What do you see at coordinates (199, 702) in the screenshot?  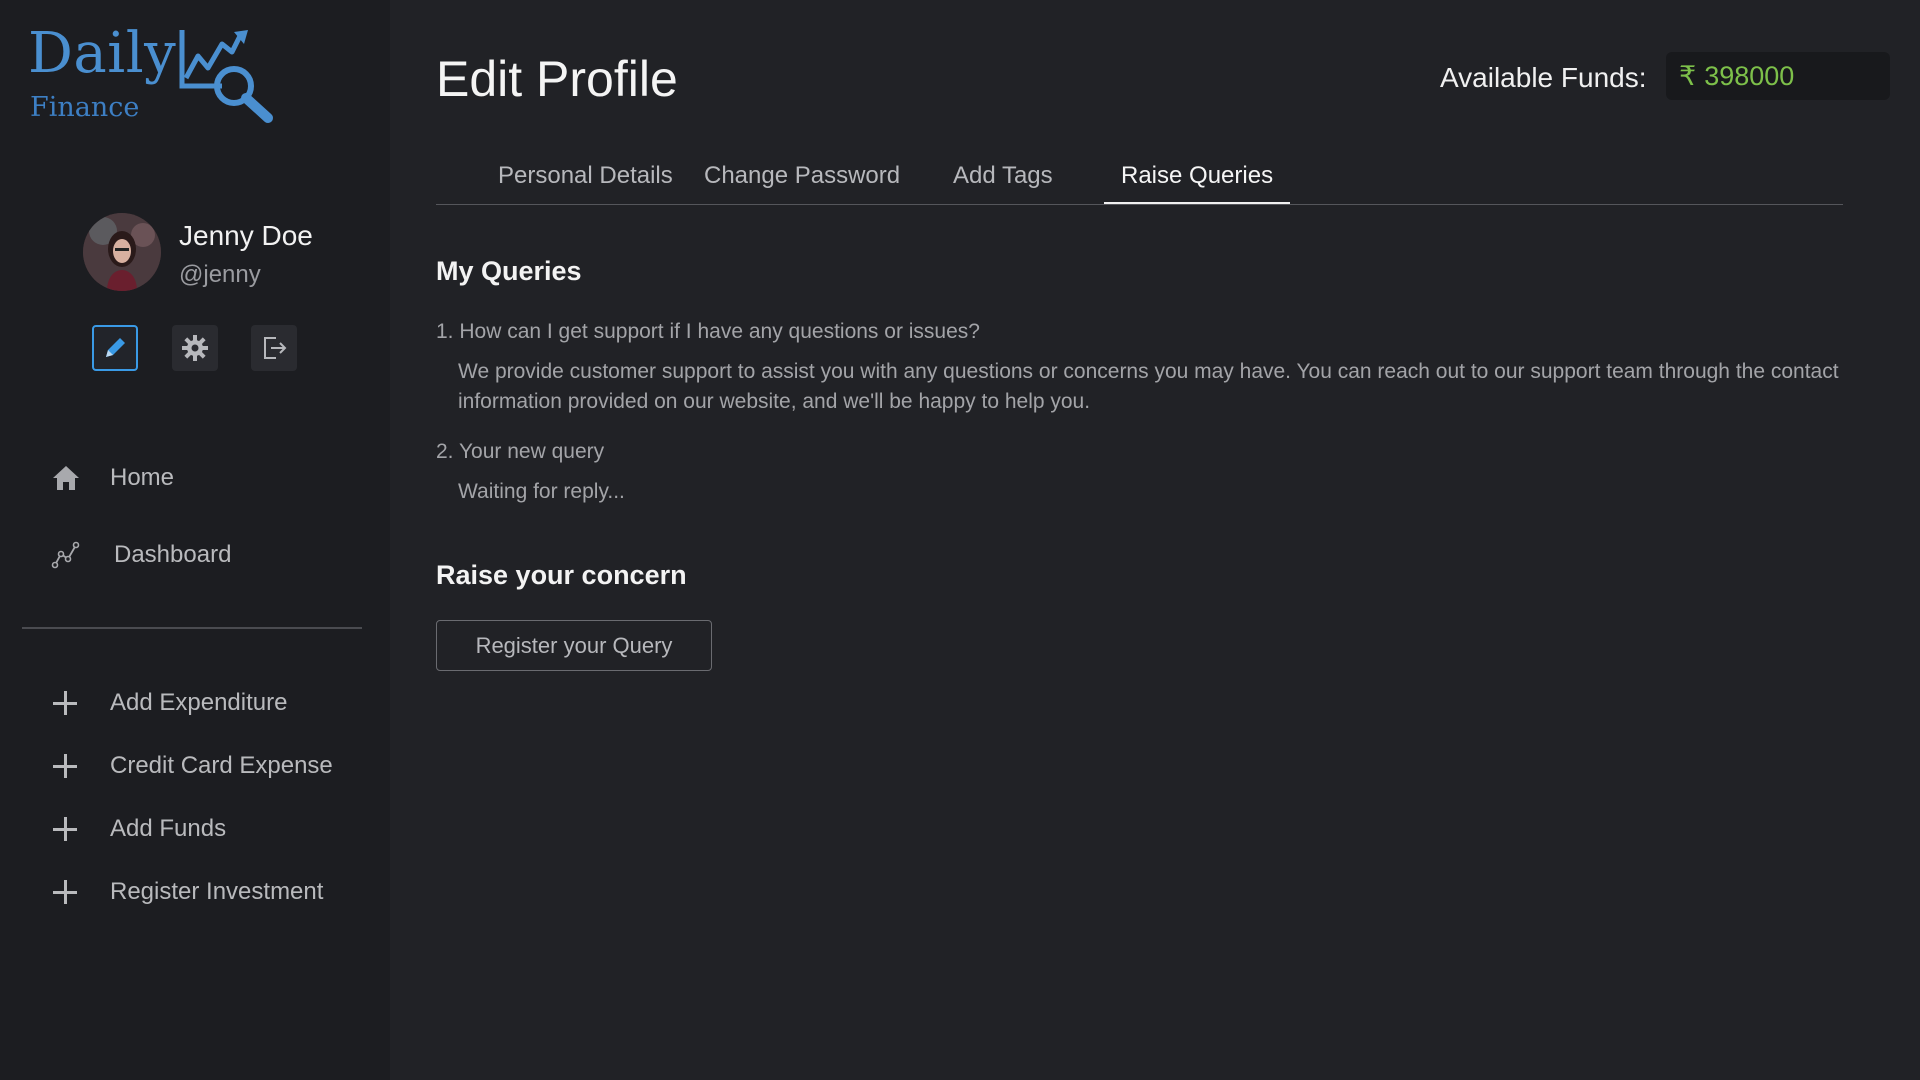 I see `add-expenditure-label: Add Expenditure` at bounding box center [199, 702].